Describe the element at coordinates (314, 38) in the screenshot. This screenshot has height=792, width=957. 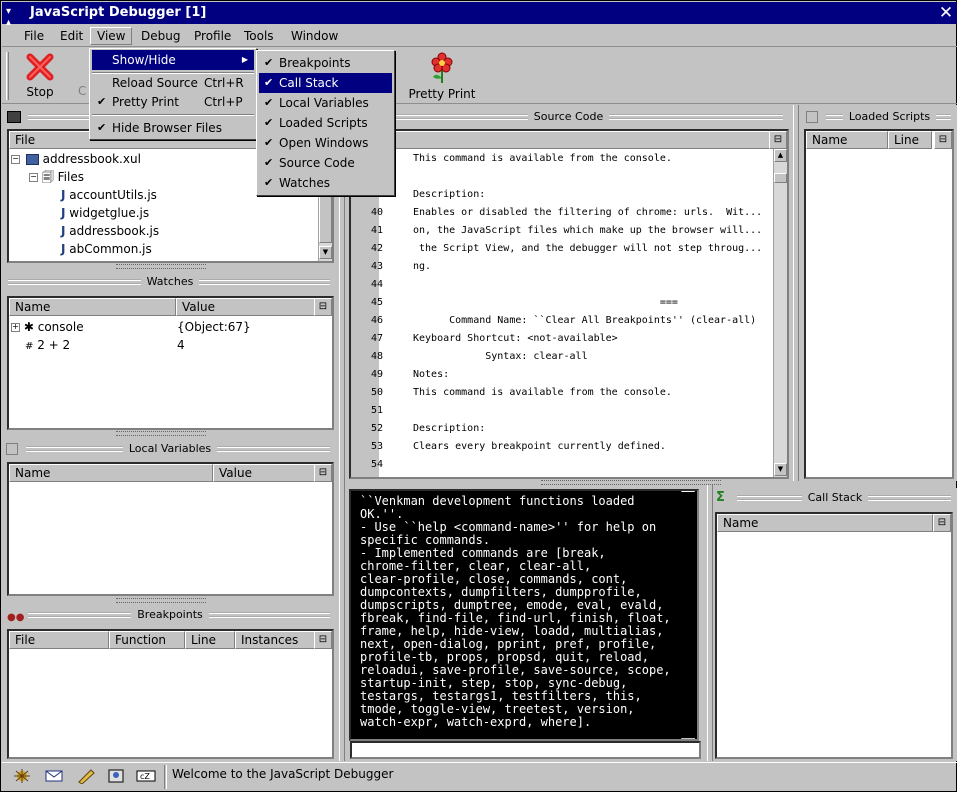
I see `menu-window: Window` at that location.